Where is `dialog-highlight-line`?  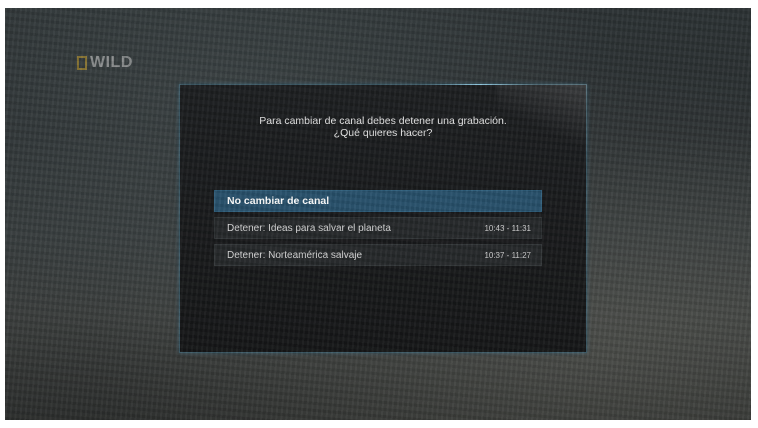 dialog-highlight-line is located at coordinates (480, 84).